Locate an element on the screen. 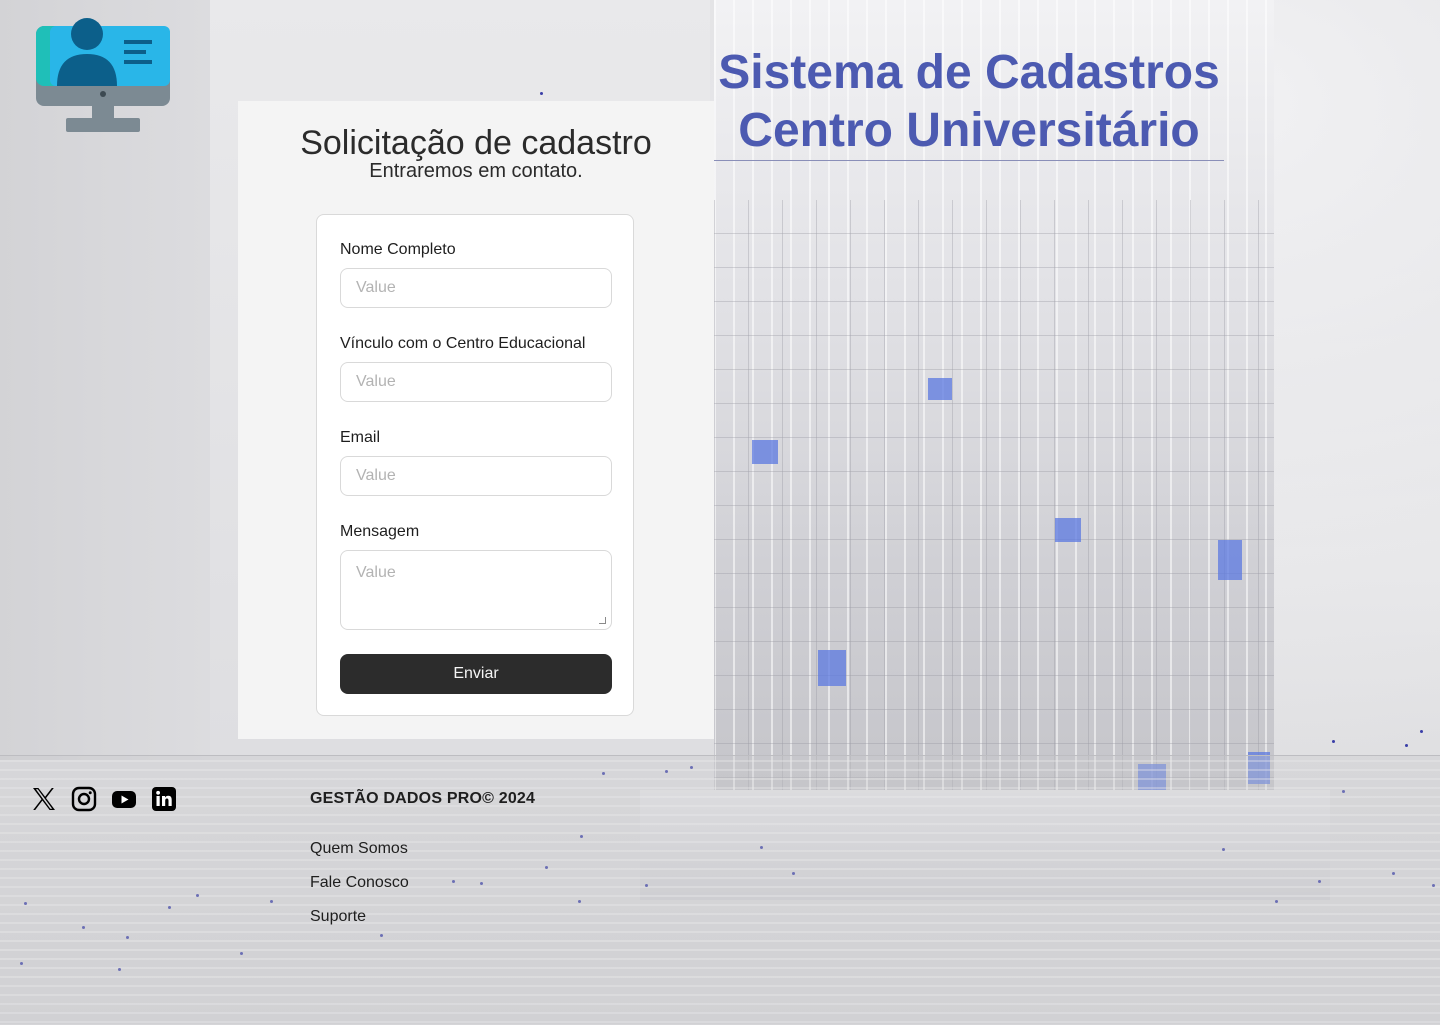 This screenshot has height=1025, width=1440. monitor-user-icon is located at coordinates (103, 75).